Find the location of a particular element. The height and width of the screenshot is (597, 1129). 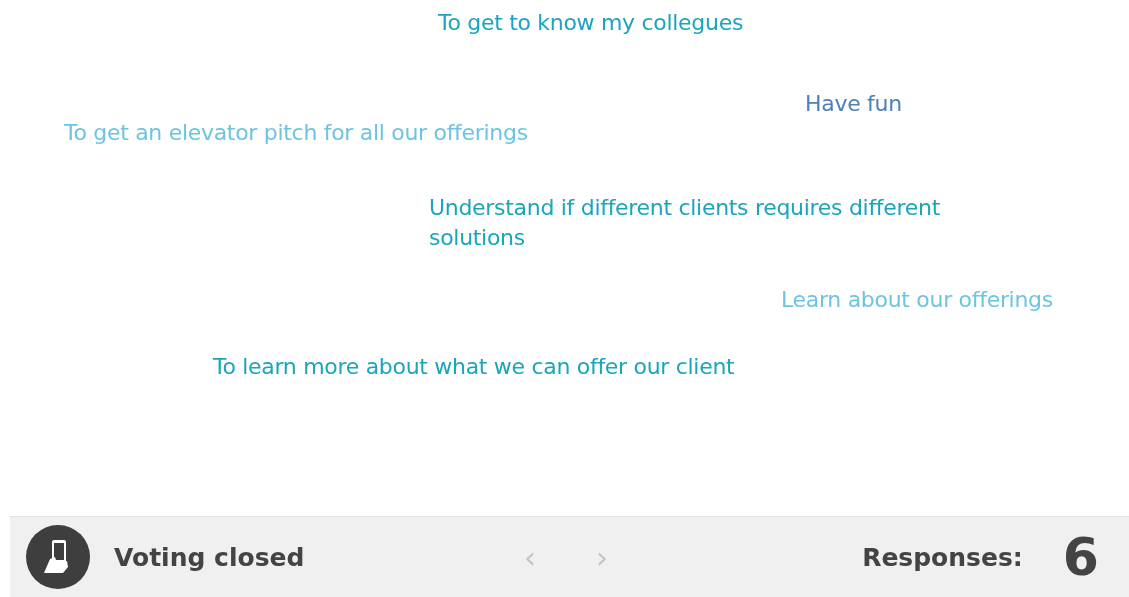

response-text: Learn about our offerings is located at coordinates (917, 300).